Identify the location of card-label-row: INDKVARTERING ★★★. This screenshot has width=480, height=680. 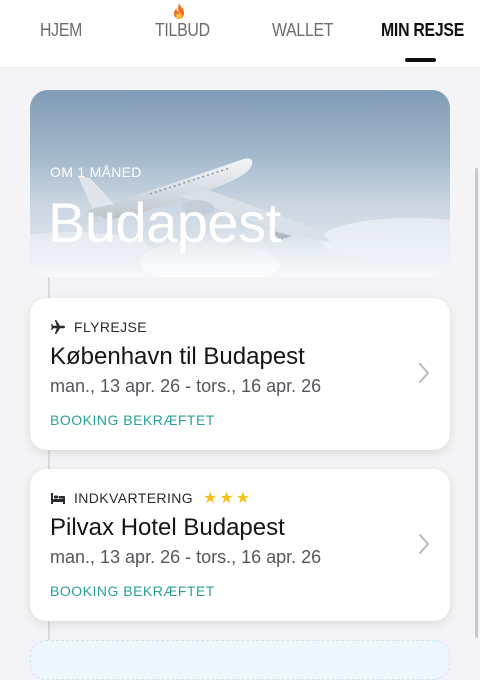
(151, 498).